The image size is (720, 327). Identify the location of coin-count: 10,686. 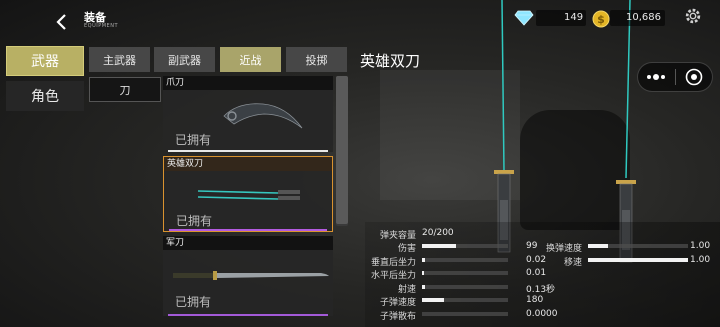
(643, 17).